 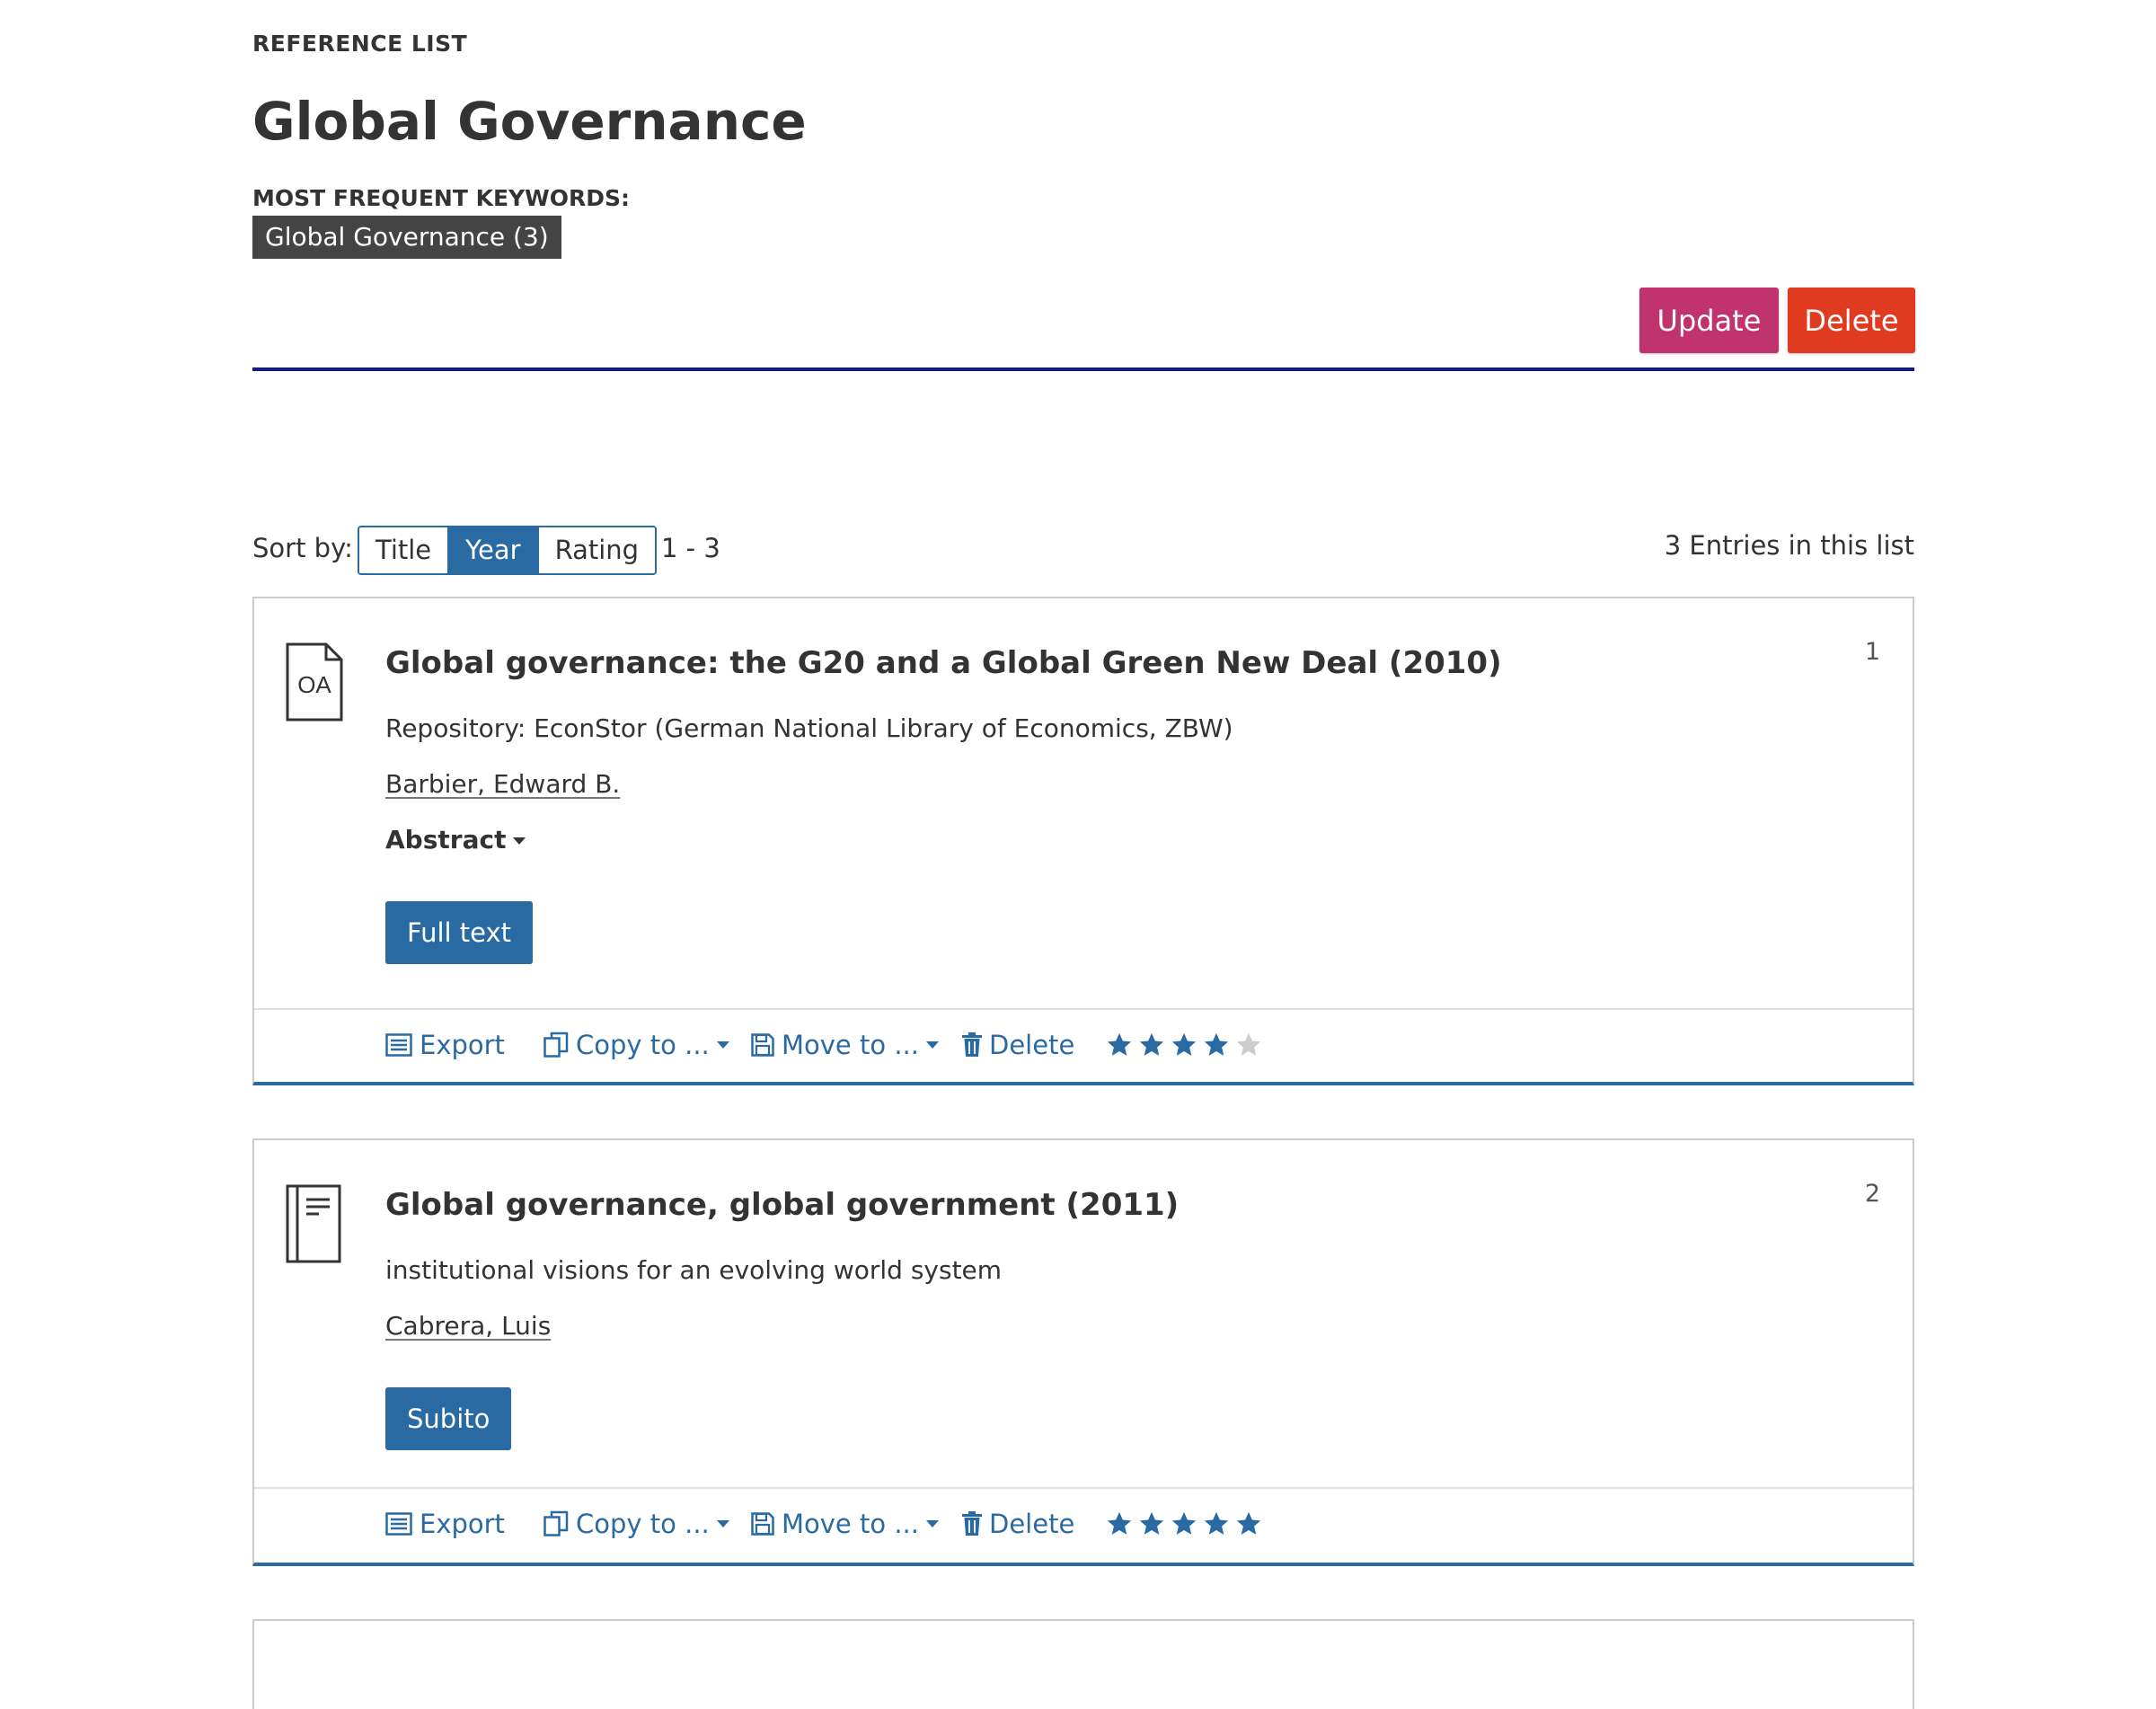 I want to click on entries-count: 3 Entries in this list, so click(x=1789, y=546).